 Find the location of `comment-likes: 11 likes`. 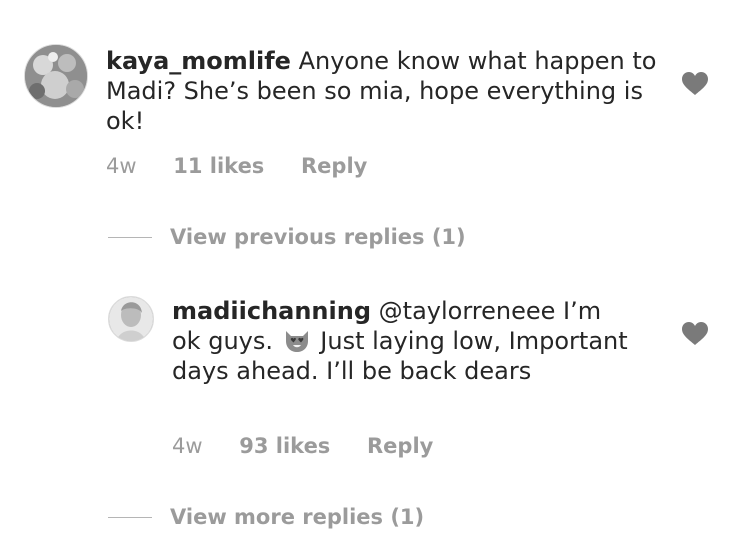

comment-likes: 11 likes is located at coordinates (218, 166).